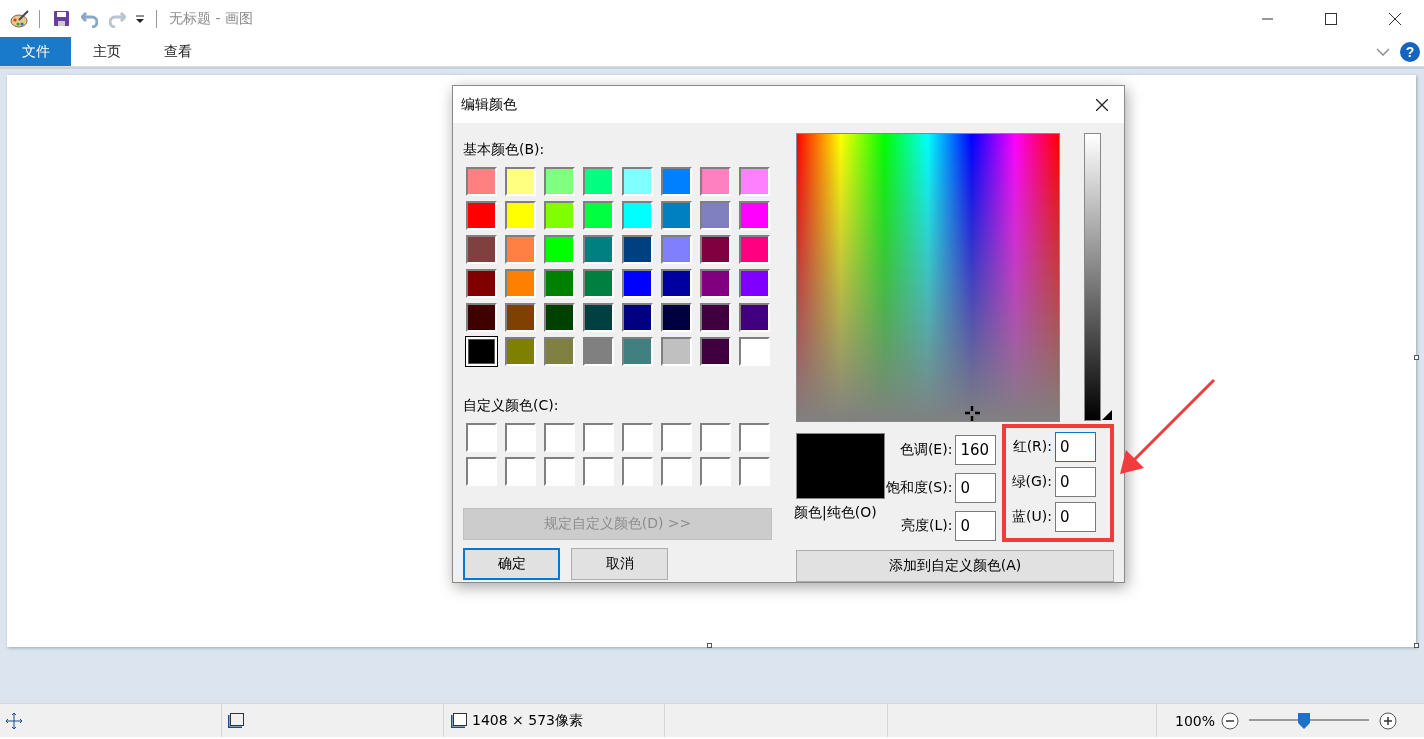  Describe the element at coordinates (1195, 720) in the screenshot. I see `zoom-level-text: 100%` at that location.